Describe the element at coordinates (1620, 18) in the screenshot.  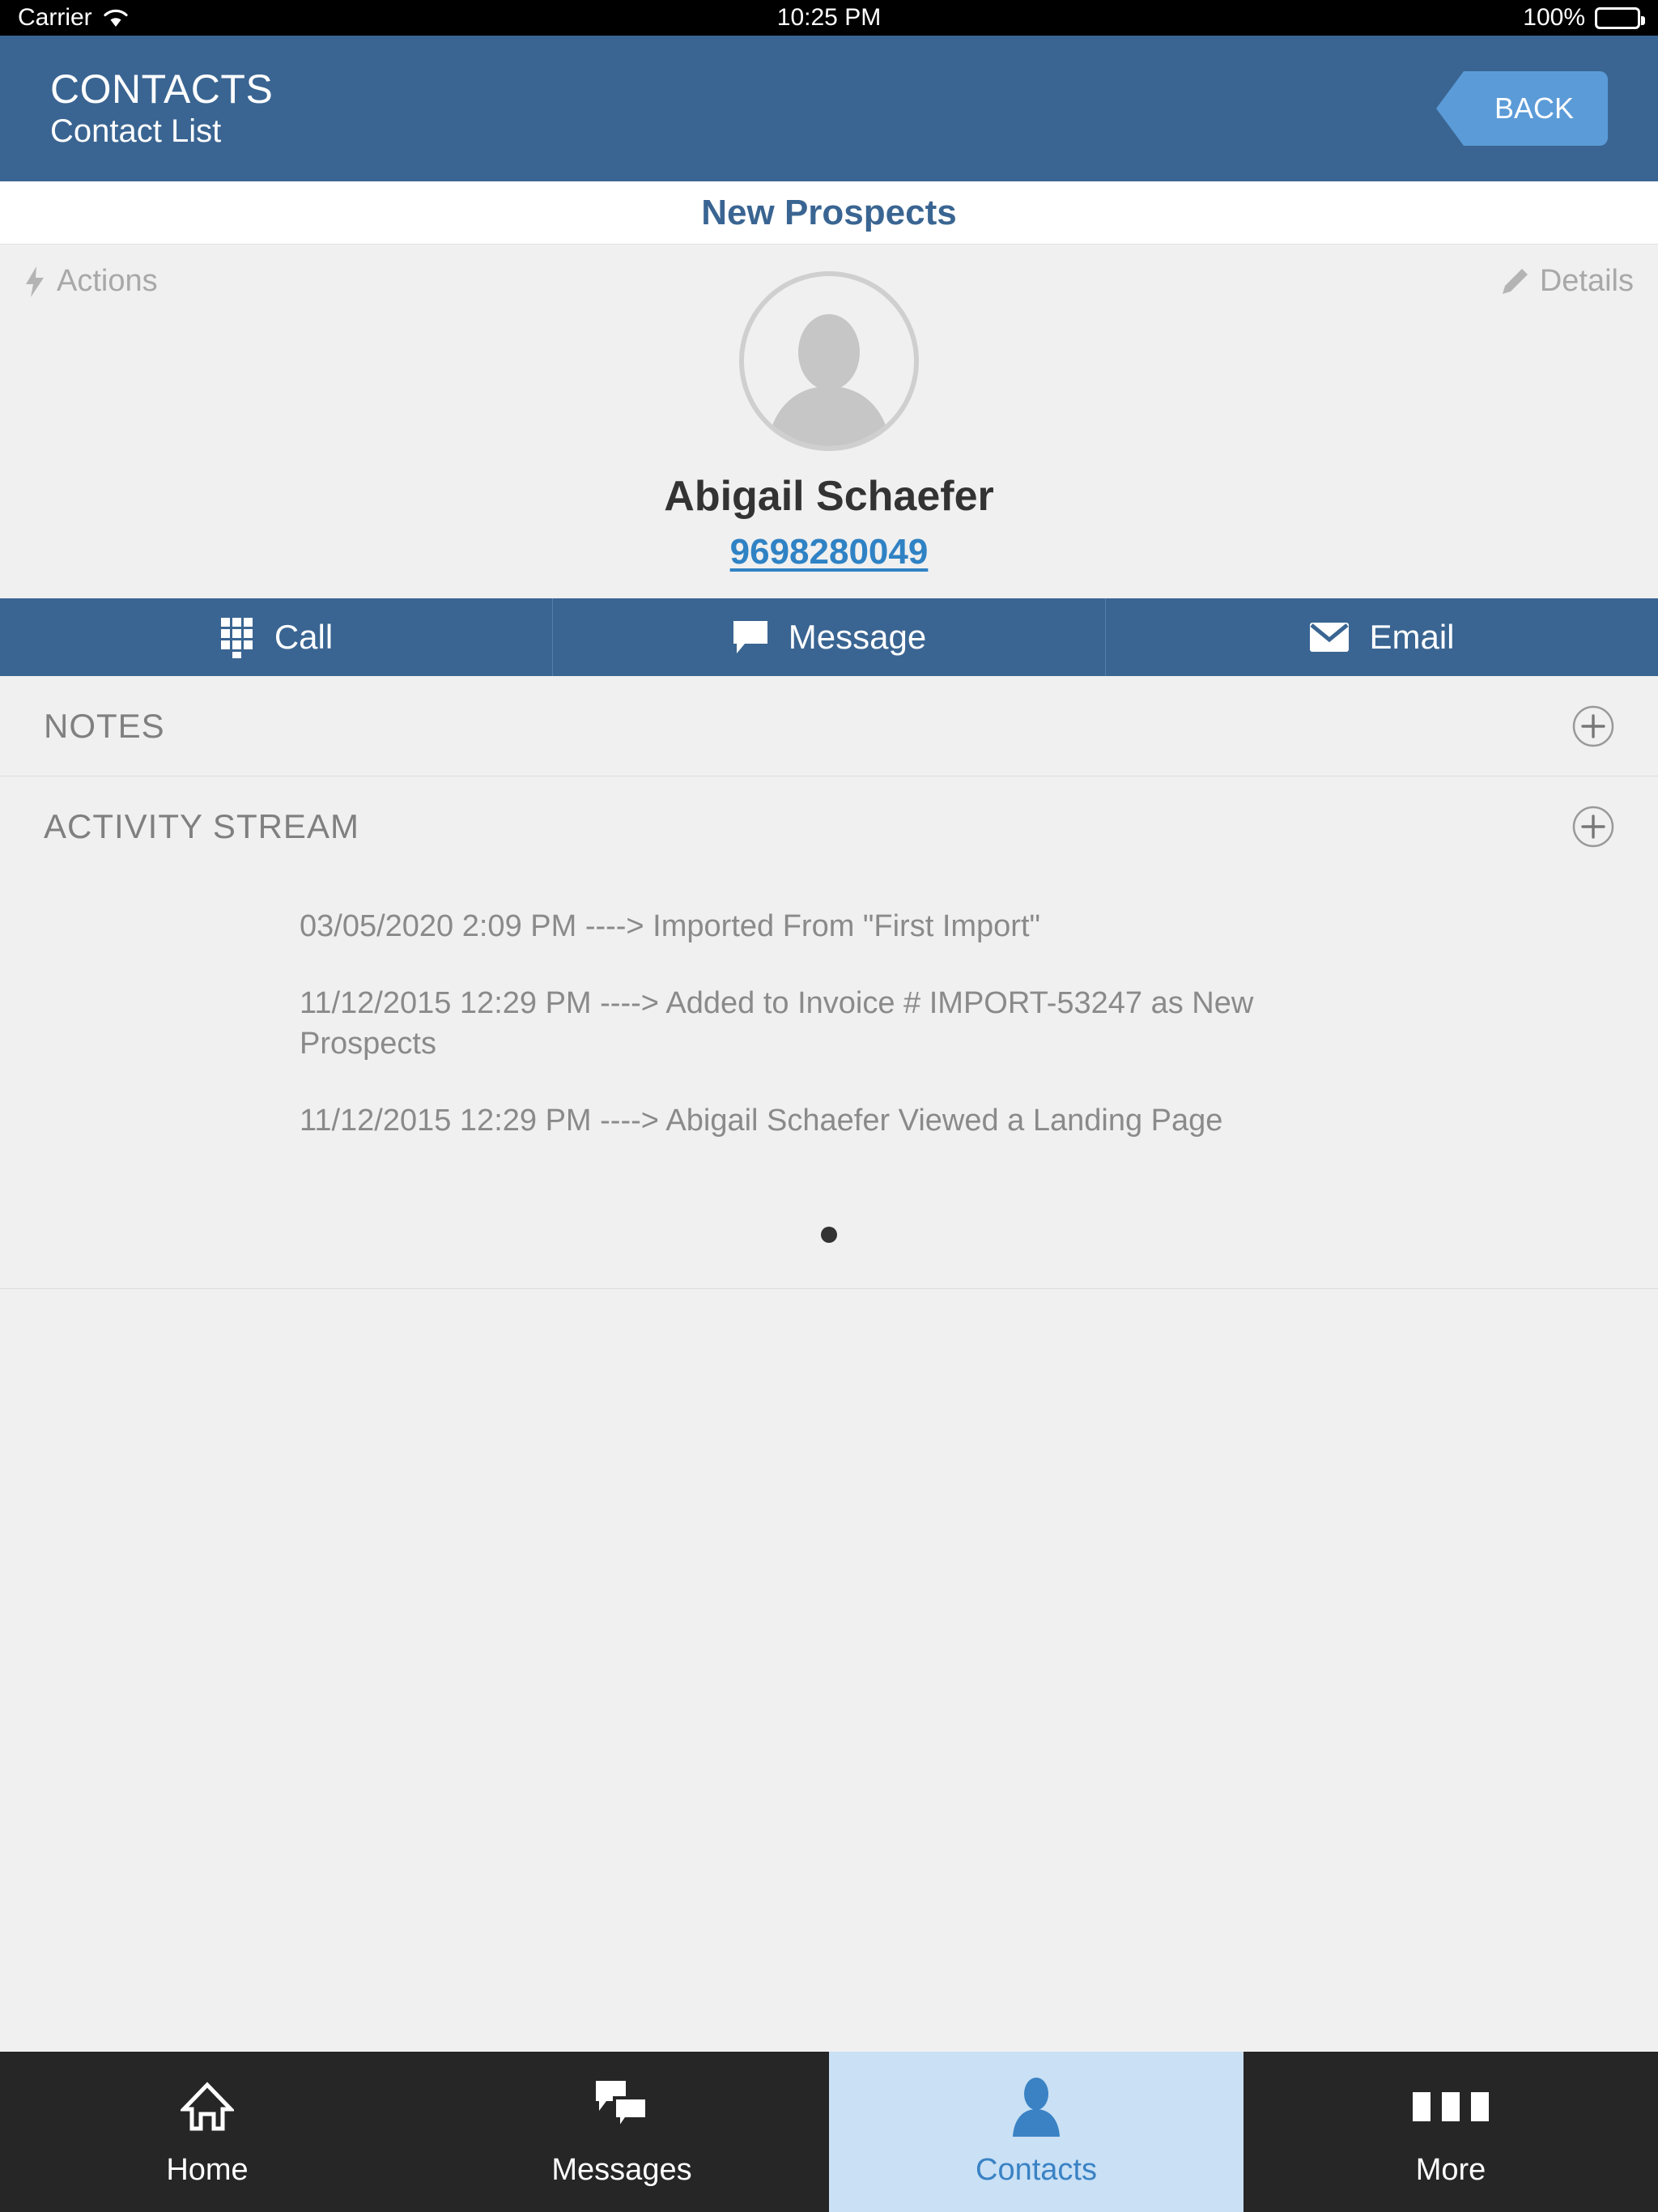
I see `battery-icon` at that location.